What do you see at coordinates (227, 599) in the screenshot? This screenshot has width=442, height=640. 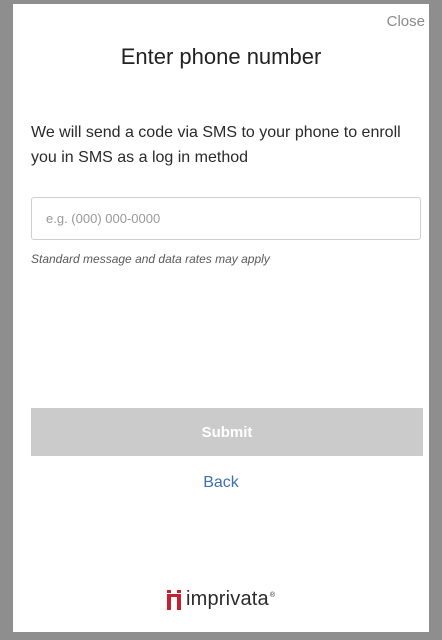 I see `logo-wordmark: imprivata` at bounding box center [227, 599].